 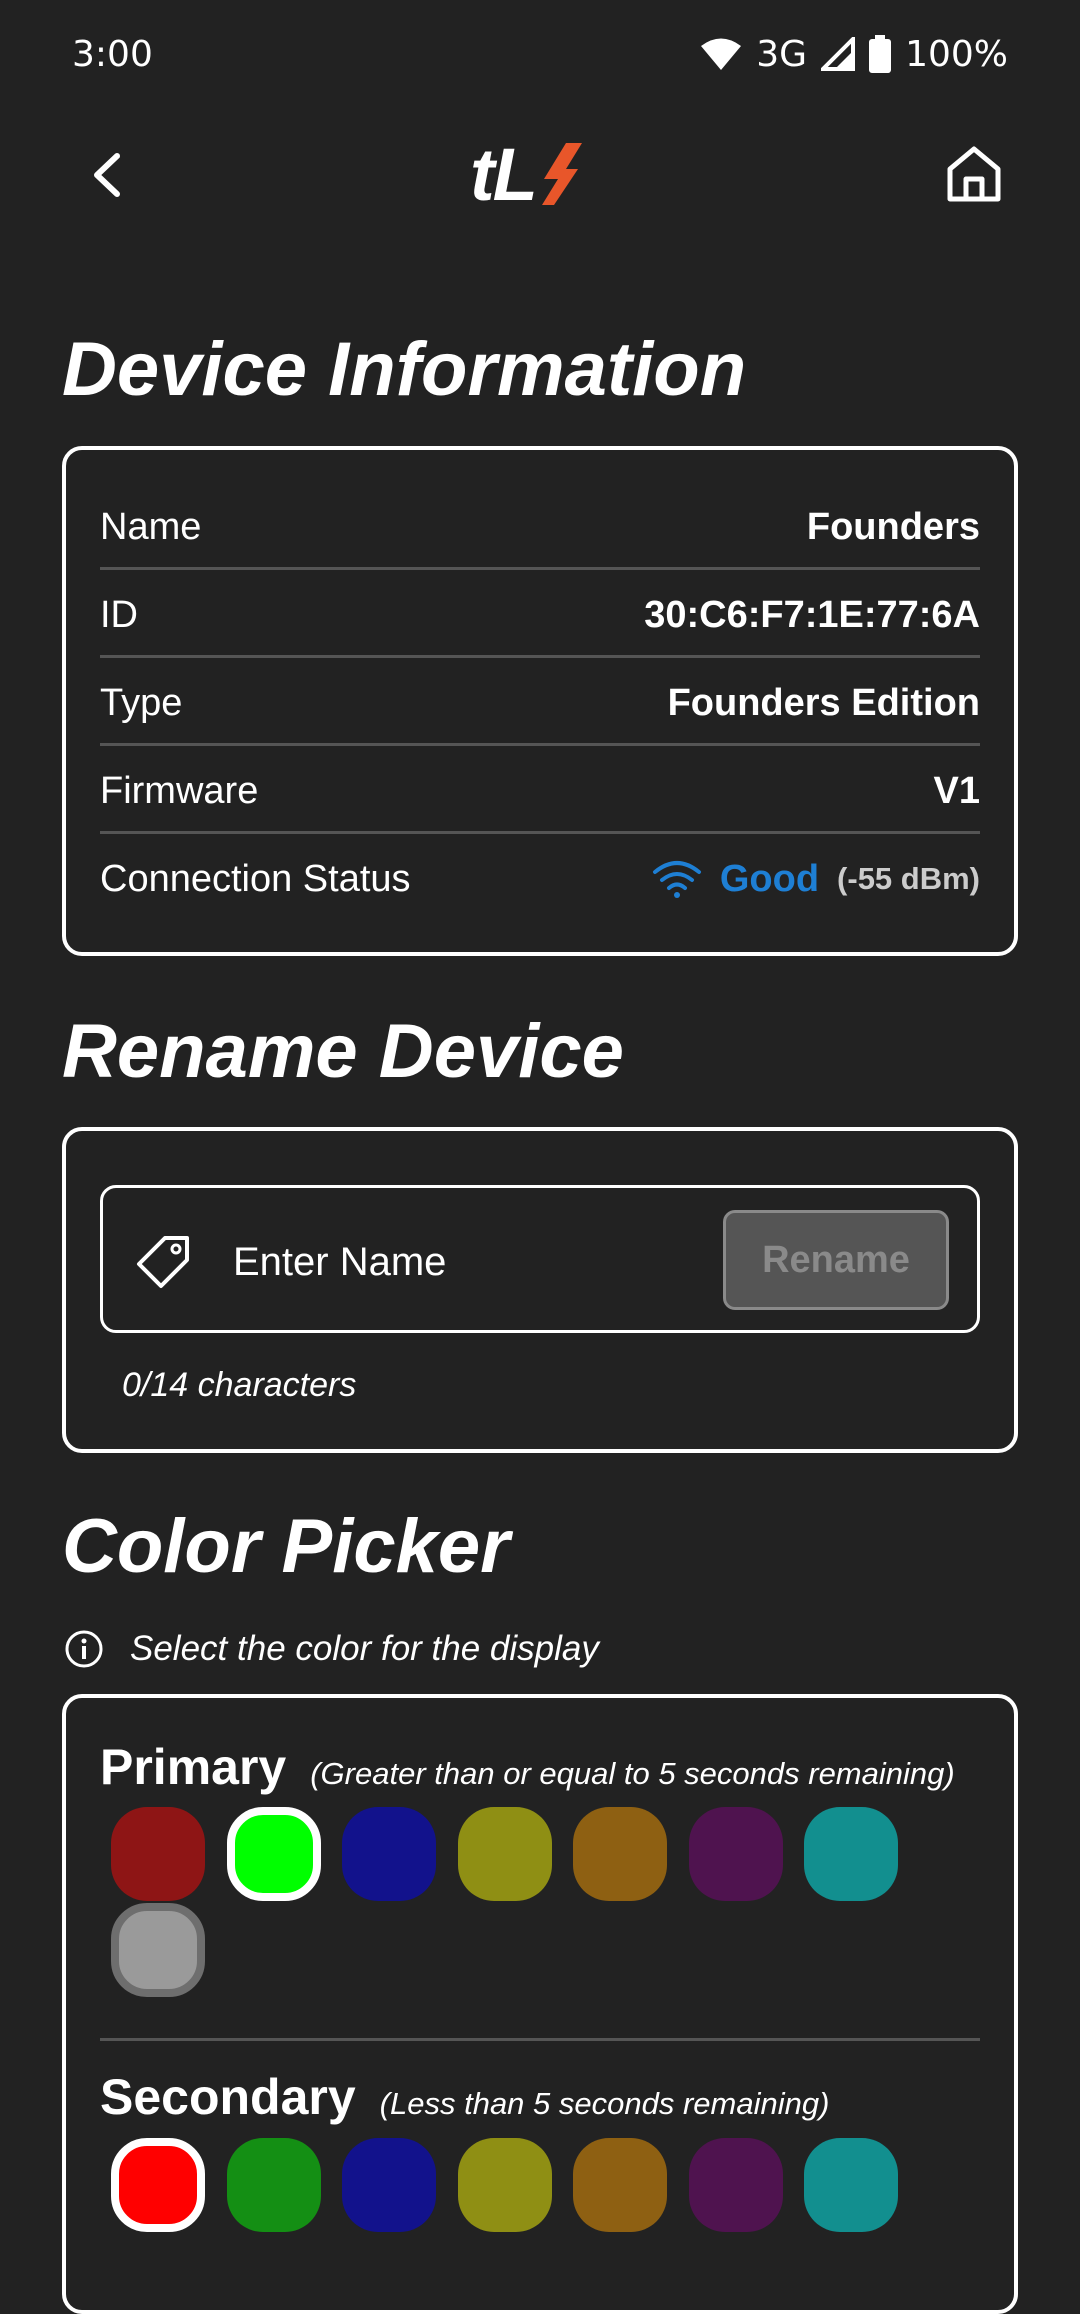 I want to click on back-button, so click(x=107, y=175).